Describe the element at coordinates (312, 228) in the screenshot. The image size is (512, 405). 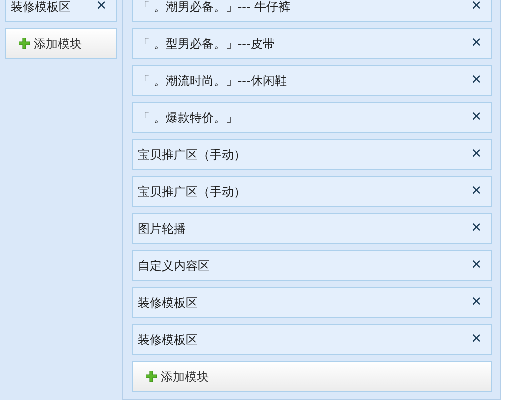
I see `module-row: 图片轮播 ✕` at that location.